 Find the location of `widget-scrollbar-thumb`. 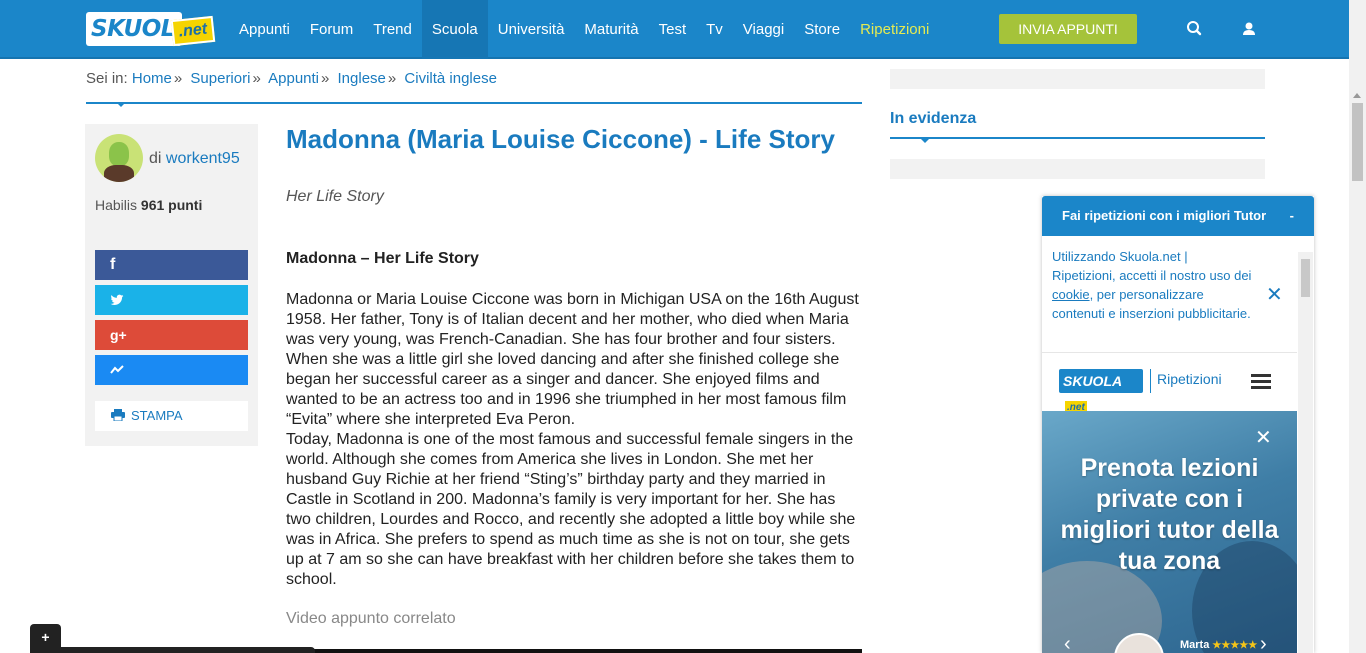

widget-scrollbar-thumb is located at coordinates (1305, 278).